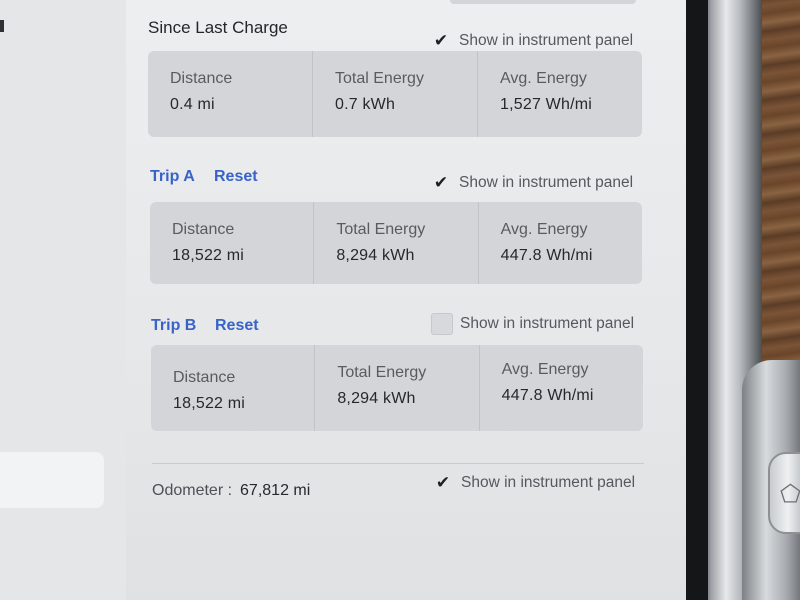 The height and width of the screenshot is (600, 800). I want to click on top-panel-edge, so click(543, 2).